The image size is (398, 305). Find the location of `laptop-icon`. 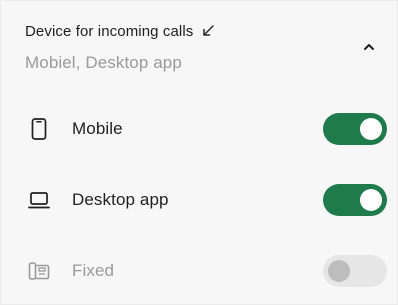

laptop-icon is located at coordinates (39, 200).